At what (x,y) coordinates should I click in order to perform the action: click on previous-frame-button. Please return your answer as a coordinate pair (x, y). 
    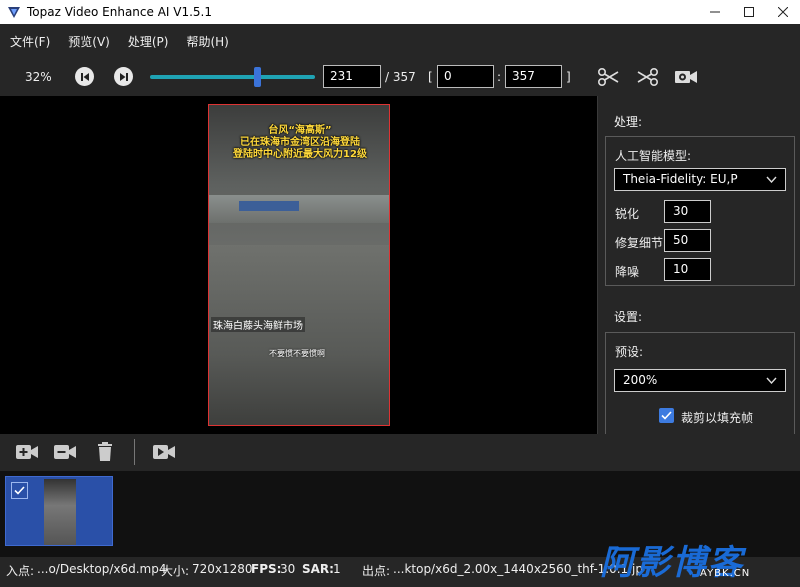
    Looking at the image, I should click on (84, 76).